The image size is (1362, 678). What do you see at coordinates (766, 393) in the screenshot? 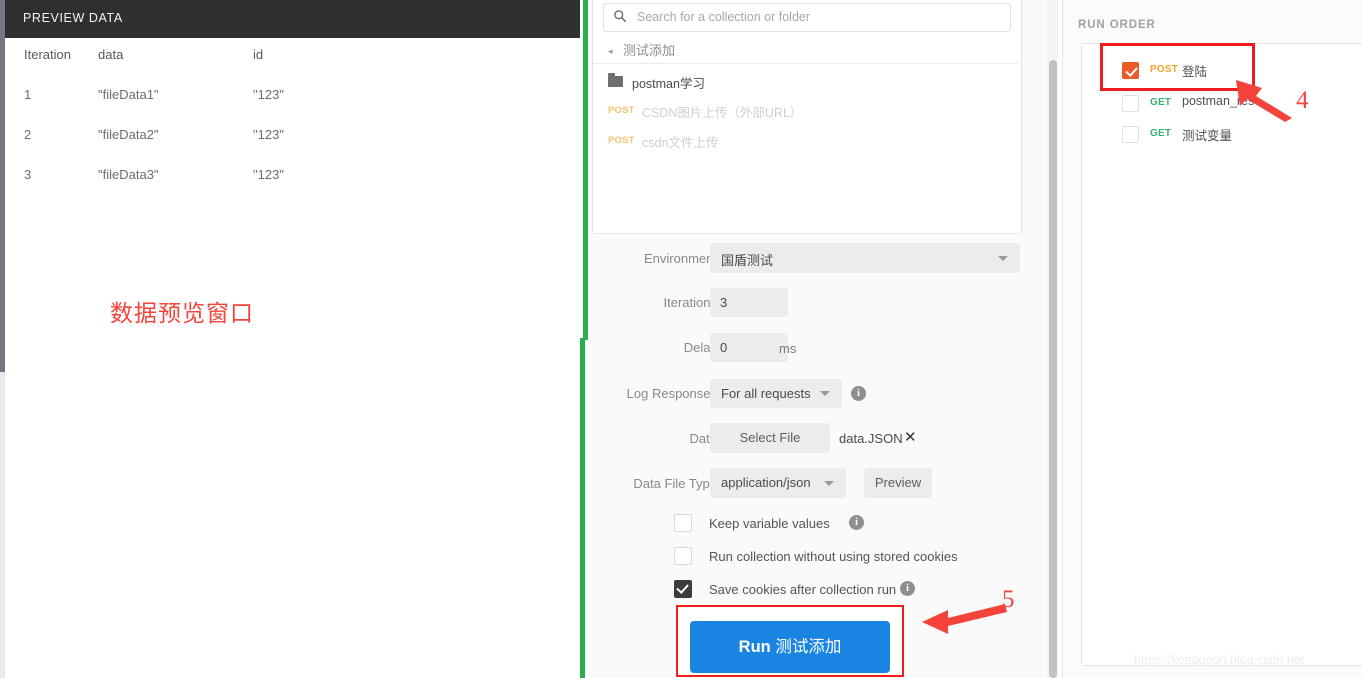
I see `log-responses-value: For all requests` at bounding box center [766, 393].